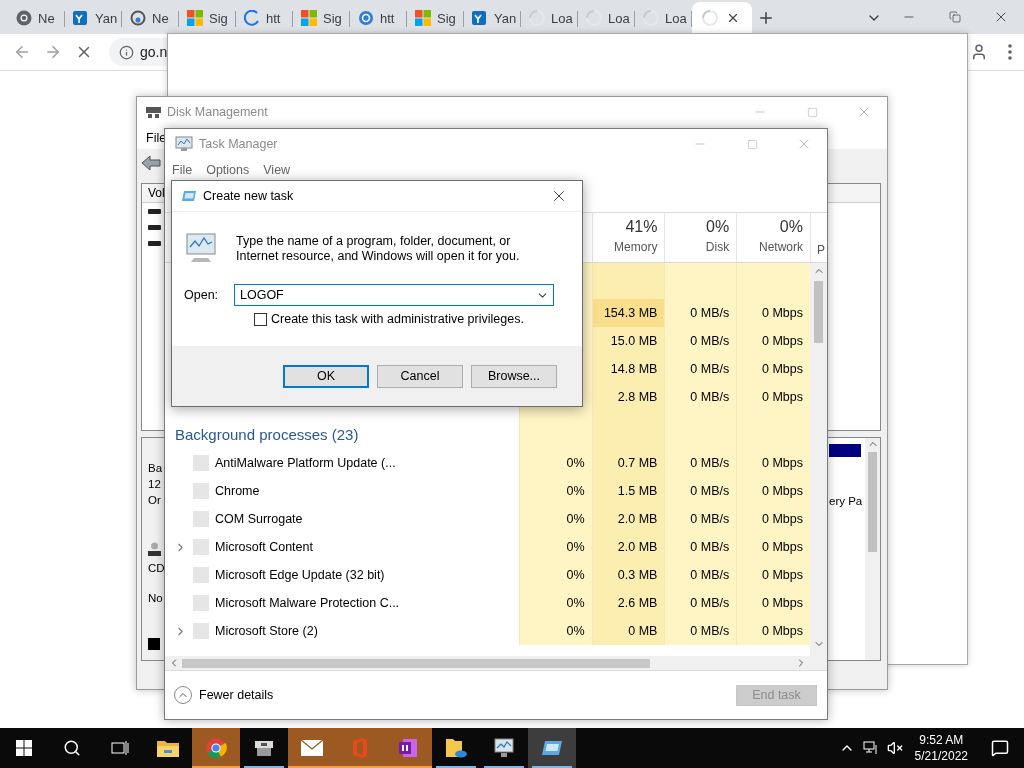 The height and width of the screenshot is (768, 1024). Describe the element at coordinates (153, 193) in the screenshot. I see `column-header: Vol` at that location.